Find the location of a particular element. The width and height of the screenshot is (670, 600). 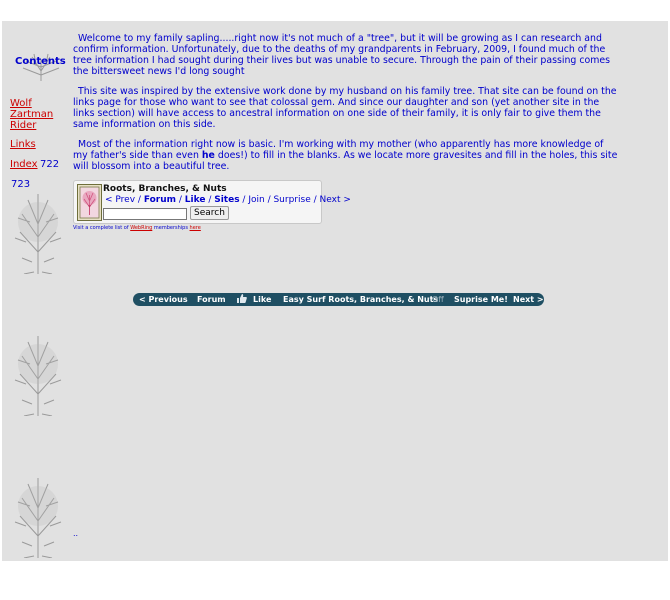

webring-sites-link: Sites is located at coordinates (226, 200).